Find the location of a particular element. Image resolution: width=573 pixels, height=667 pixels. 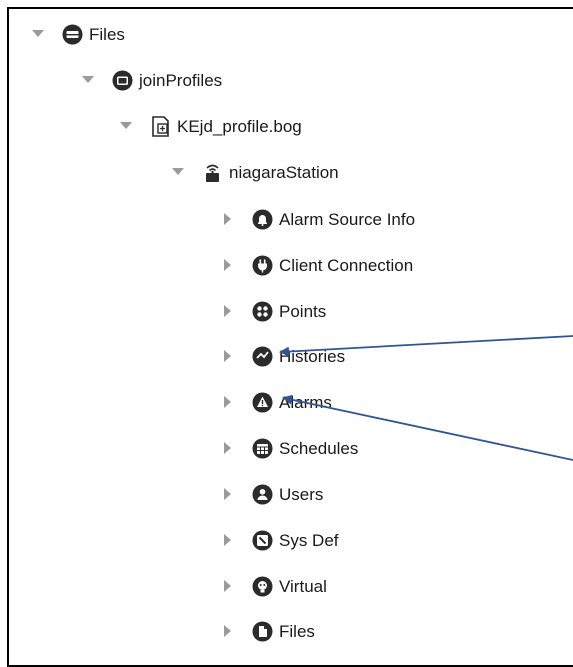

tree-node-sys-def: Sys Def is located at coordinates (279, 540).